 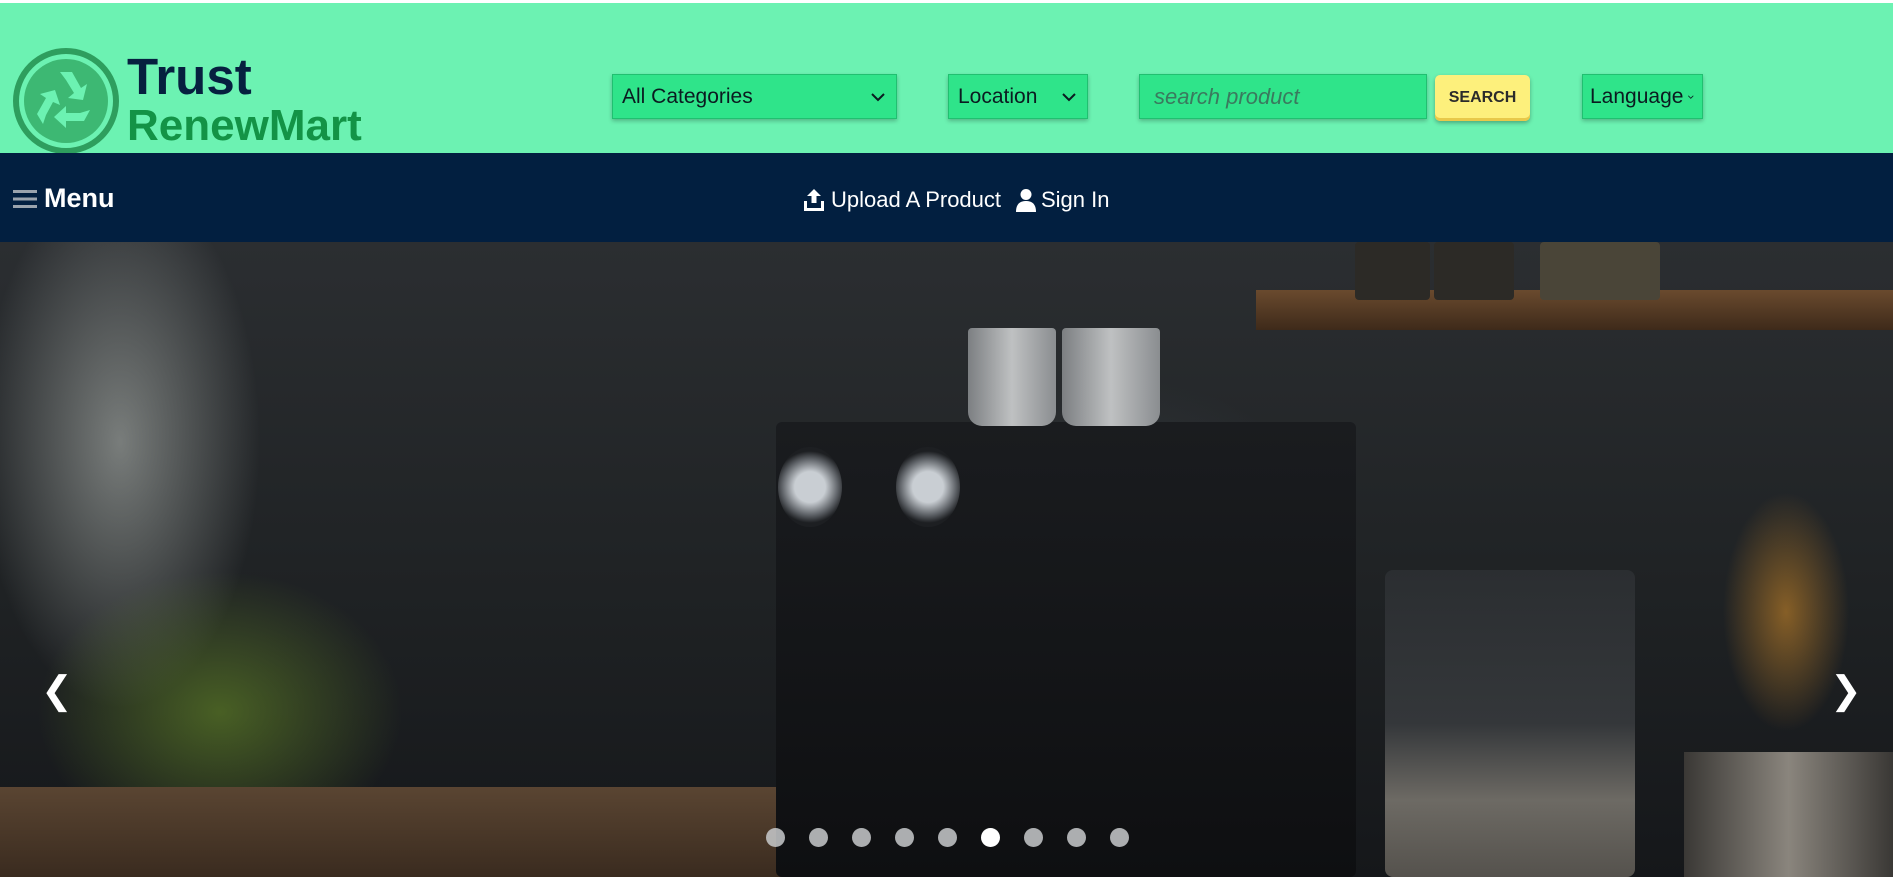 What do you see at coordinates (25, 198) in the screenshot?
I see `hamburger-icon` at bounding box center [25, 198].